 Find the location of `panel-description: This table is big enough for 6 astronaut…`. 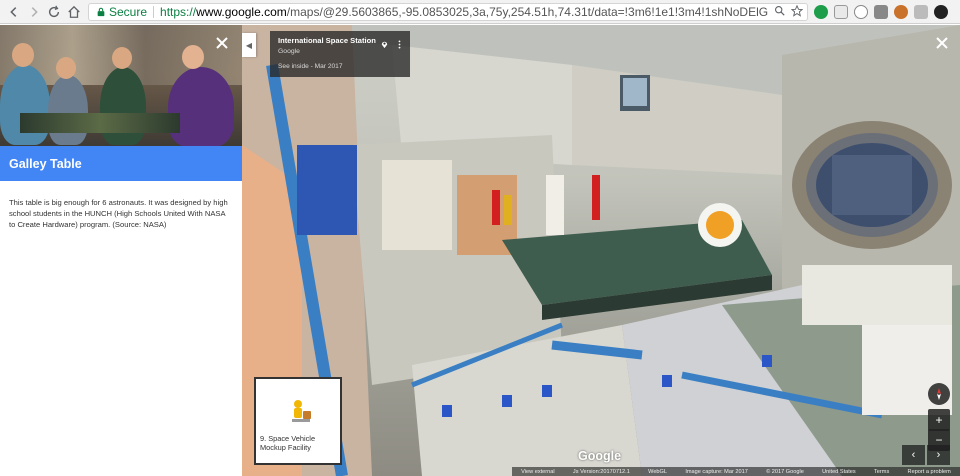

panel-description: This table is big enough for 6 astronaut… is located at coordinates (118, 214).